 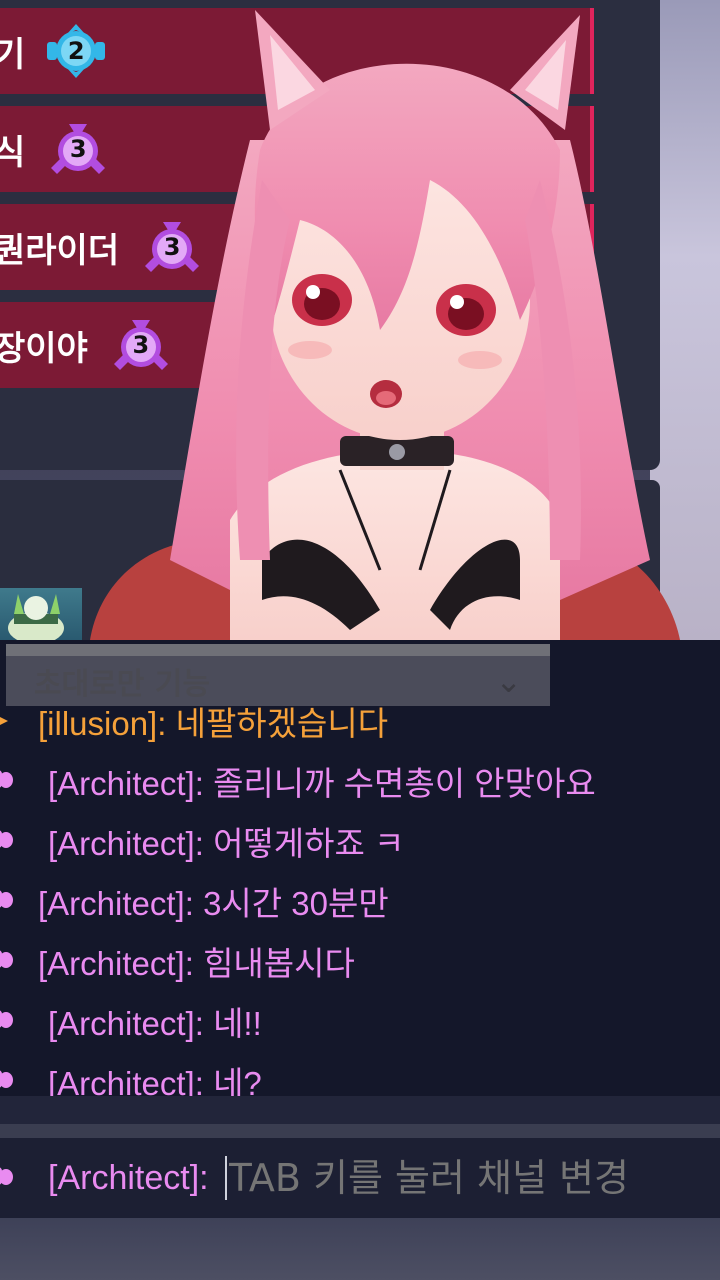 I want to click on chat-message: [Architect]: 졸리니까 수면총이 안맞아요, so click(x=360, y=781).